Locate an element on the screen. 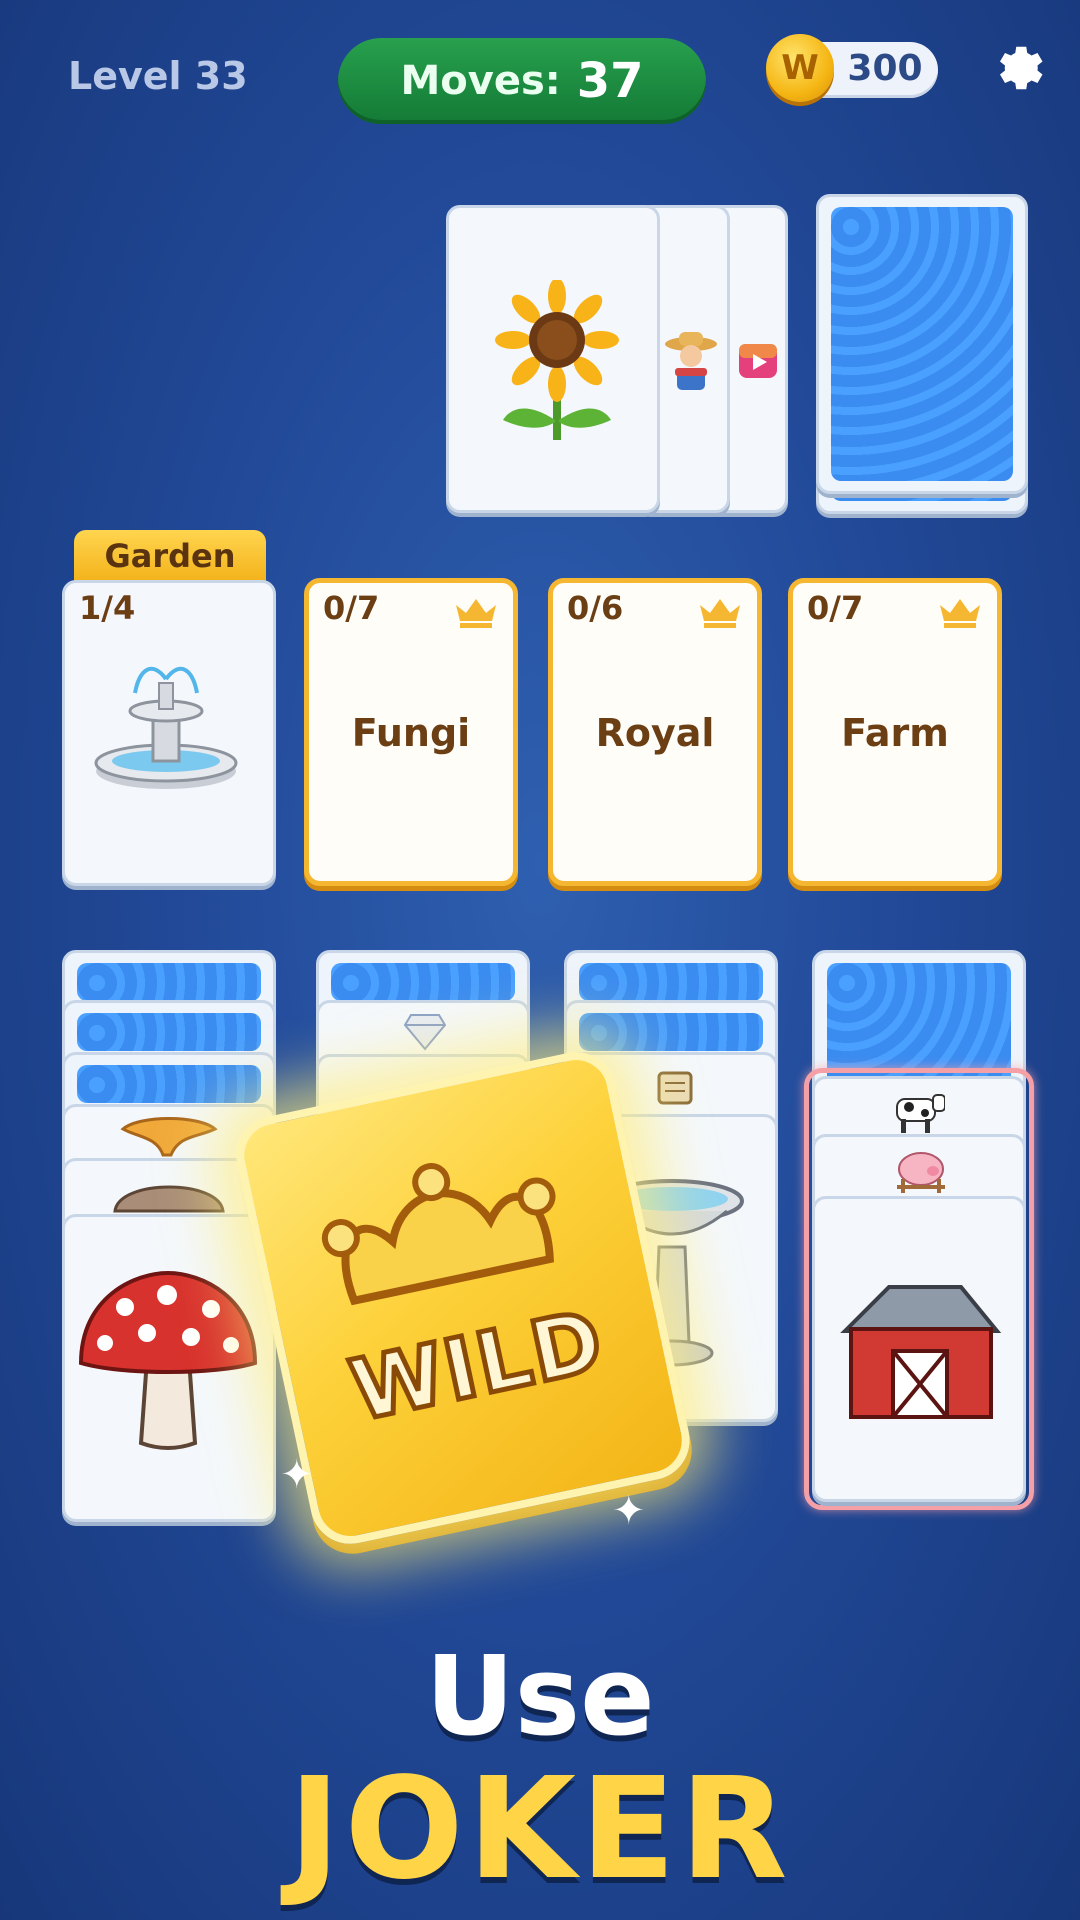 This screenshot has height=1920, width=1080. promo-line-2: JOKER is located at coordinates (540, 1829).